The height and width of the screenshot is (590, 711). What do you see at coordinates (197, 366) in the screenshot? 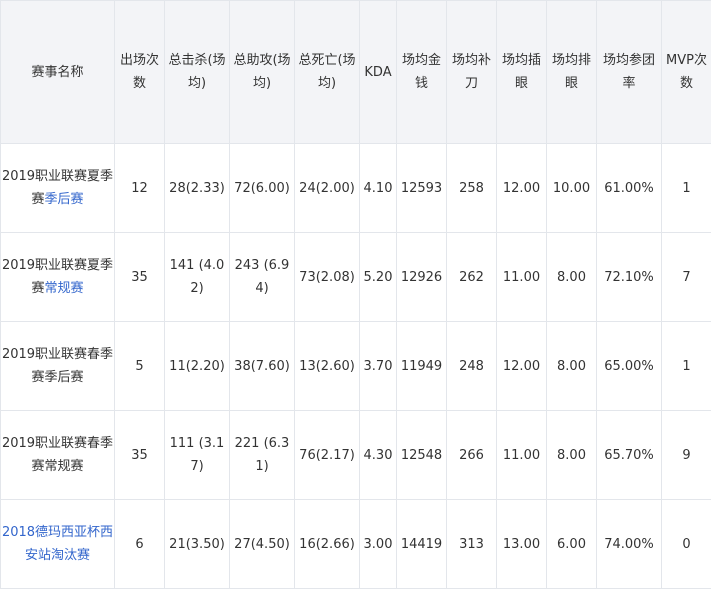
I see `kills-cell: 11(2.20)` at bounding box center [197, 366].